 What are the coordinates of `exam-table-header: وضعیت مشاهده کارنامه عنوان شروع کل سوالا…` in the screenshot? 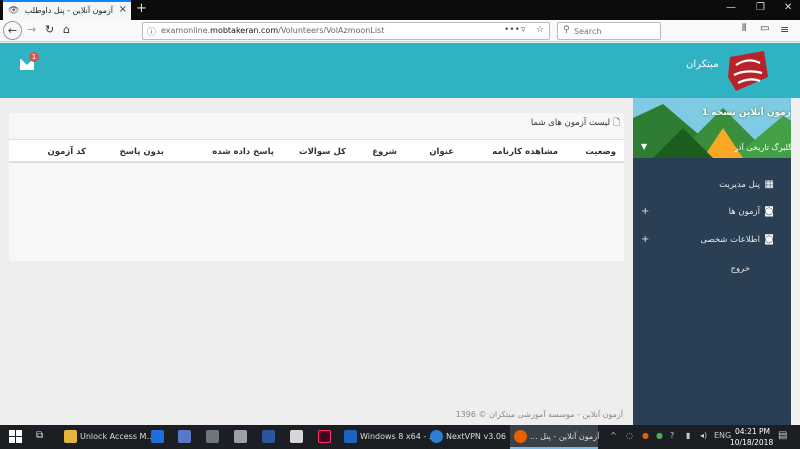 It's located at (316, 151).